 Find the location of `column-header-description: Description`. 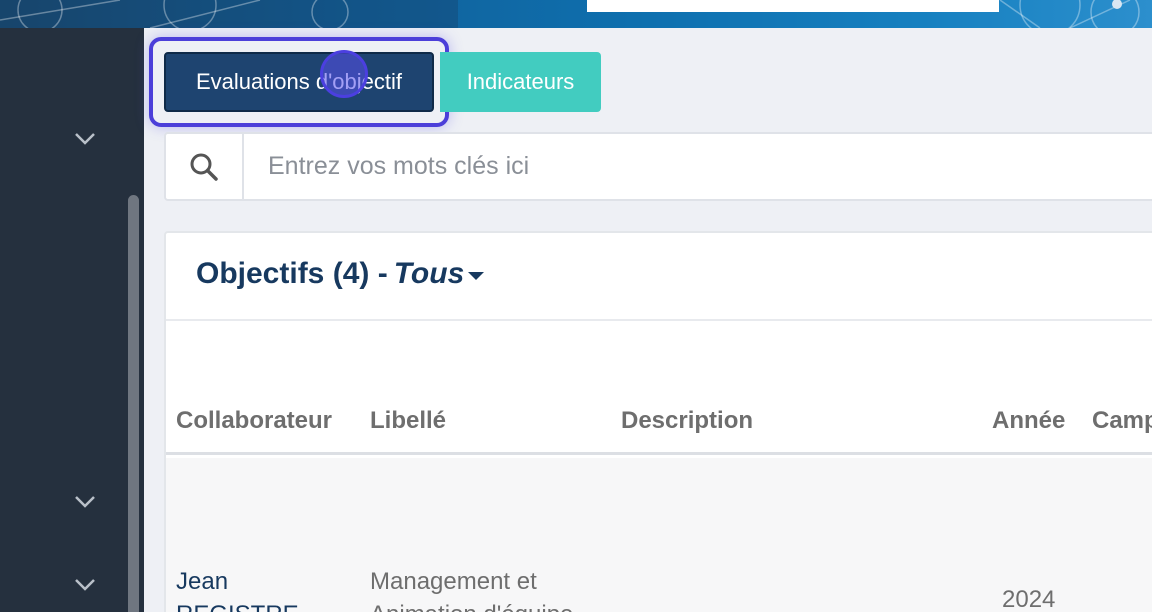

column-header-description: Description is located at coordinates (687, 421).